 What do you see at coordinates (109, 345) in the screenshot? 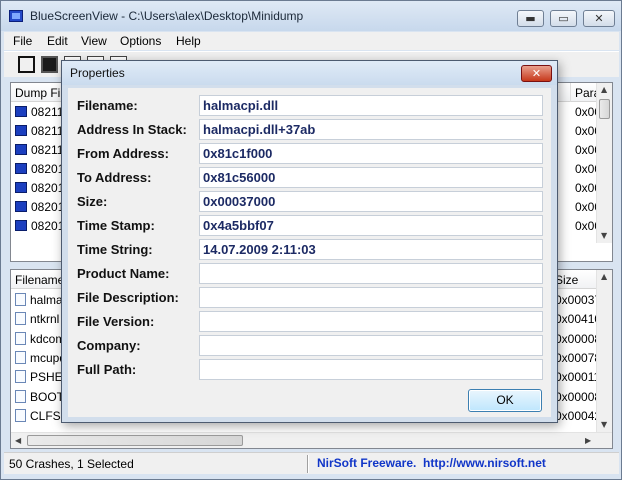
I see `property-label: Company:` at bounding box center [109, 345].